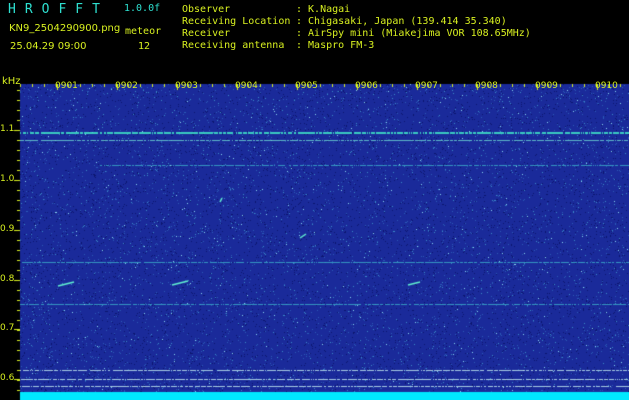  What do you see at coordinates (233, 45) in the screenshot?
I see `antenna-label: Receiving antenna` at bounding box center [233, 45].